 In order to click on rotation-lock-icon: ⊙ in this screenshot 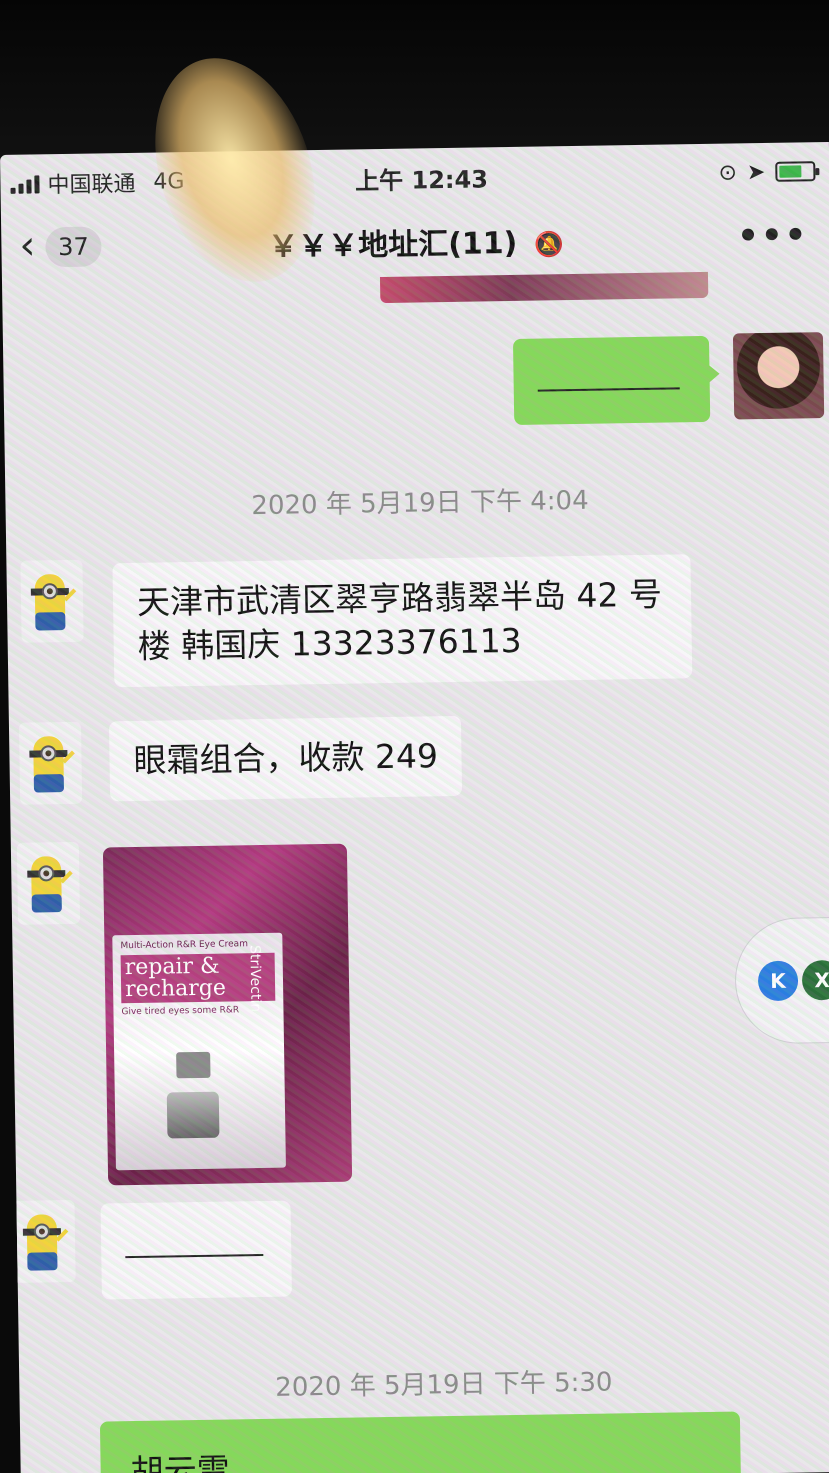, I will do `click(728, 172)`.